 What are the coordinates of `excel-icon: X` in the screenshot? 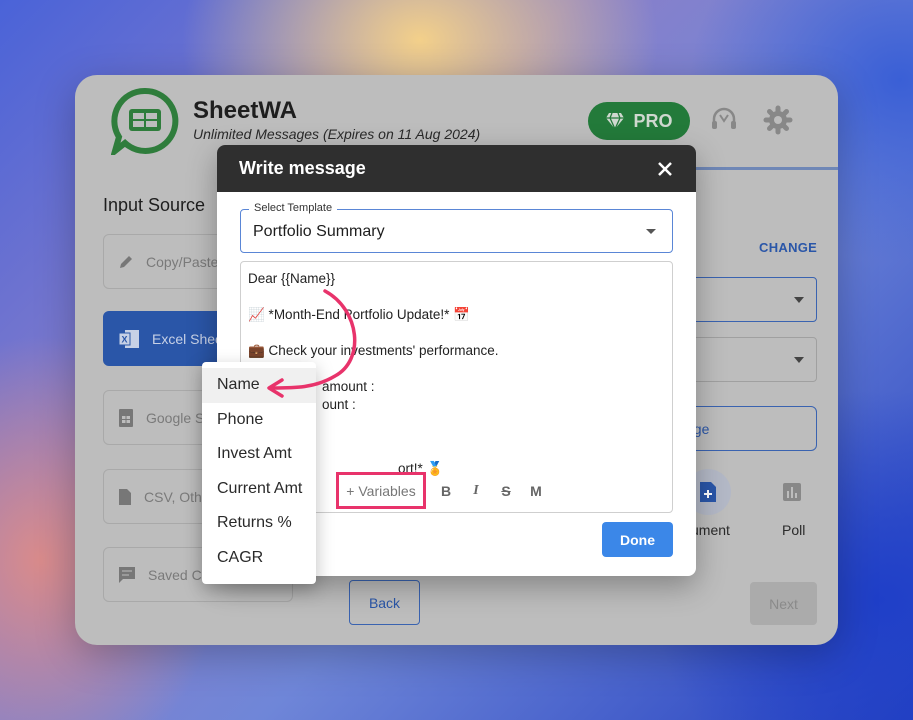 It's located at (128, 338).